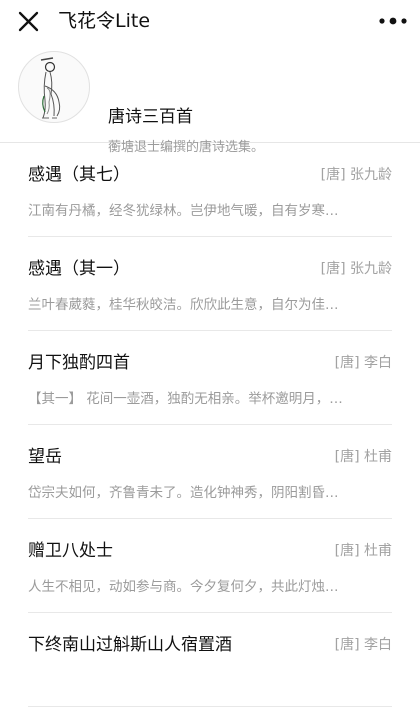  Describe the element at coordinates (70, 551) in the screenshot. I see `poem-title: 赠卫八处士` at that location.